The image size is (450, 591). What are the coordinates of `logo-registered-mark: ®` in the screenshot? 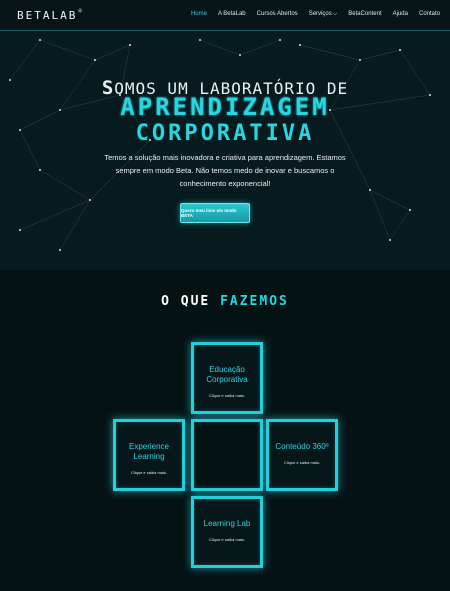 It's located at (81, 11).